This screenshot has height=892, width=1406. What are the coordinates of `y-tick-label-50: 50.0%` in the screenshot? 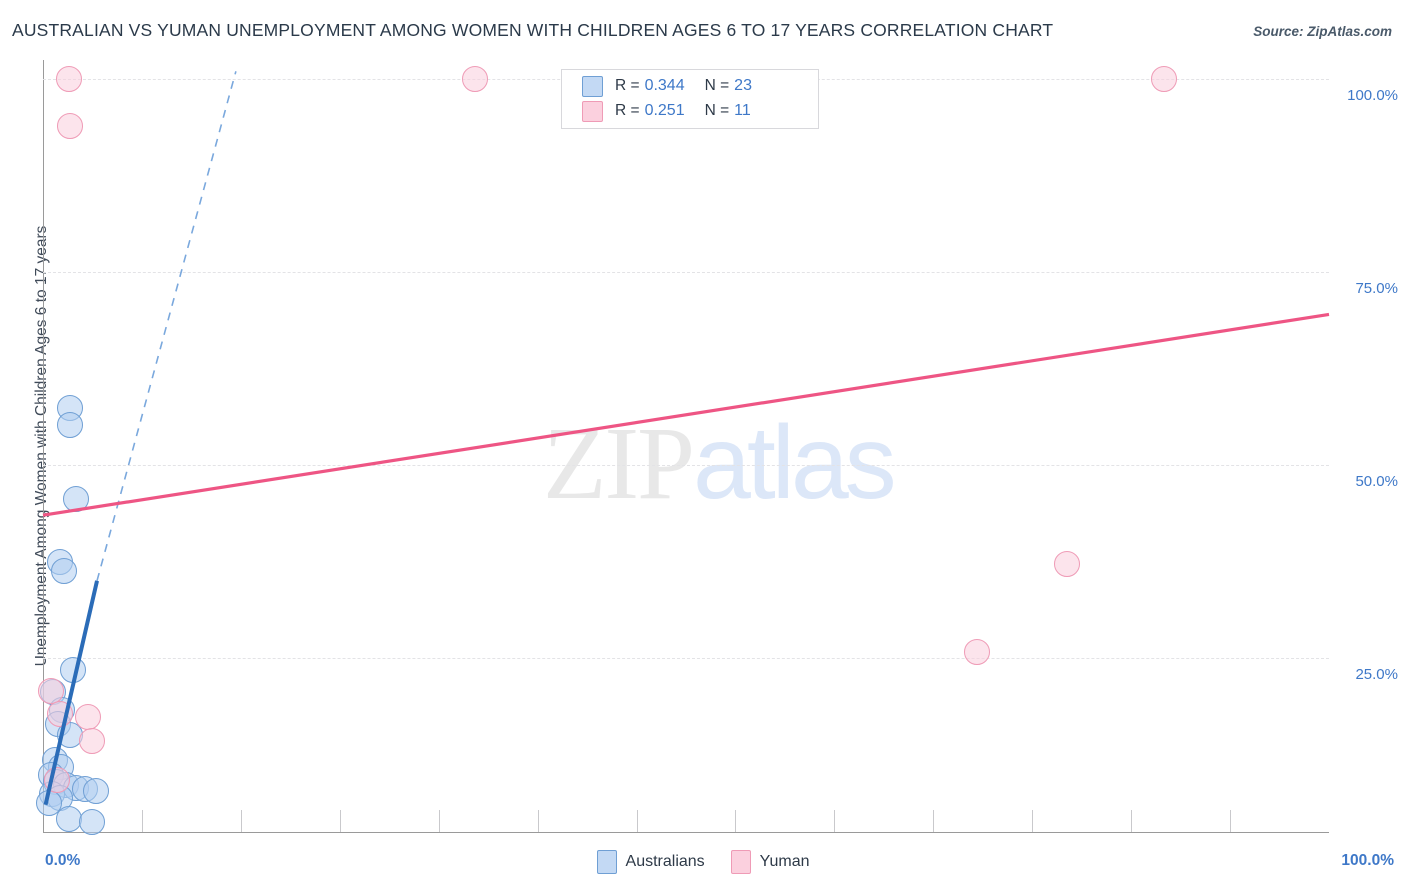 It's located at (1376, 481).